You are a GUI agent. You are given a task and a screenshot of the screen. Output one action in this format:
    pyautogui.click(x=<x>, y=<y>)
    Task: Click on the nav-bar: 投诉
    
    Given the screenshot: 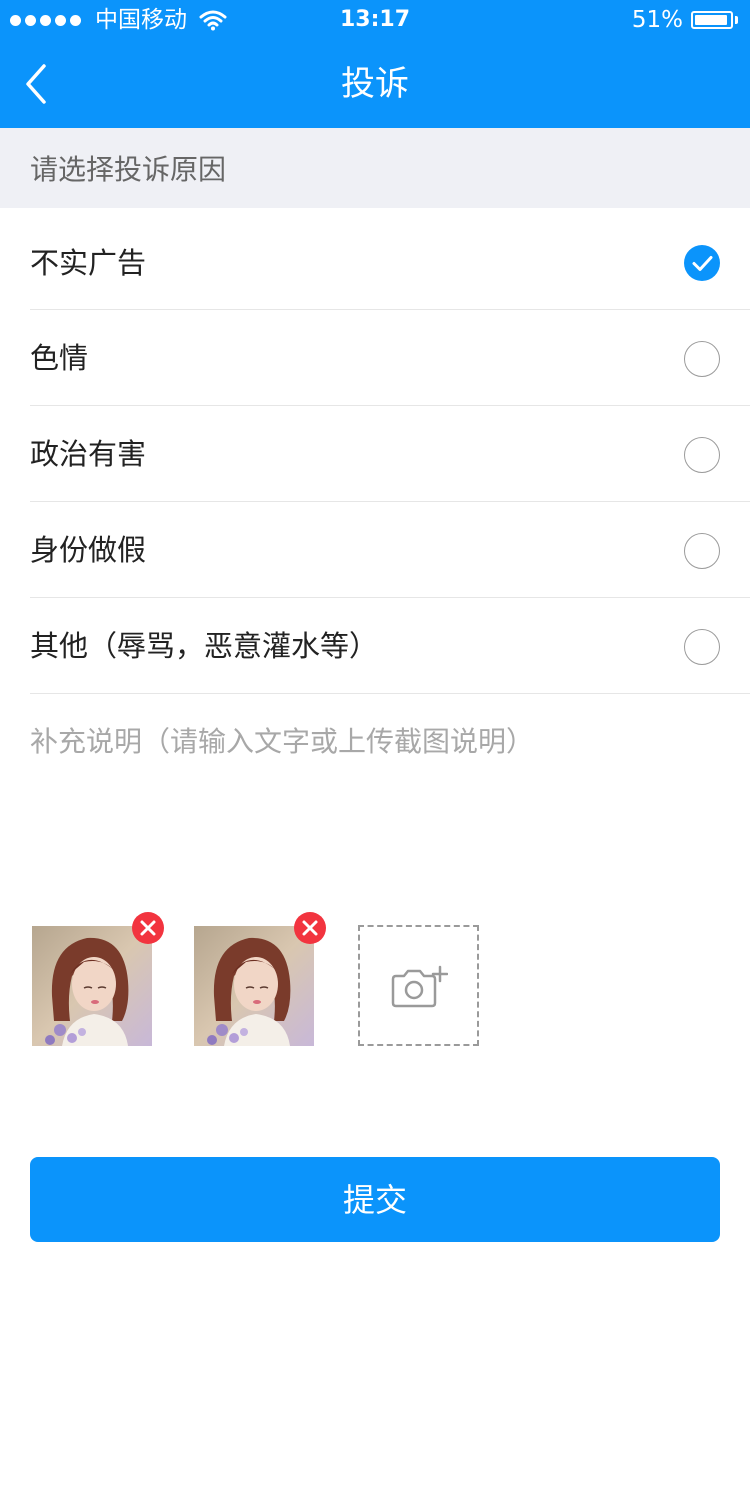 What is the action you would take?
    pyautogui.click(x=375, y=84)
    